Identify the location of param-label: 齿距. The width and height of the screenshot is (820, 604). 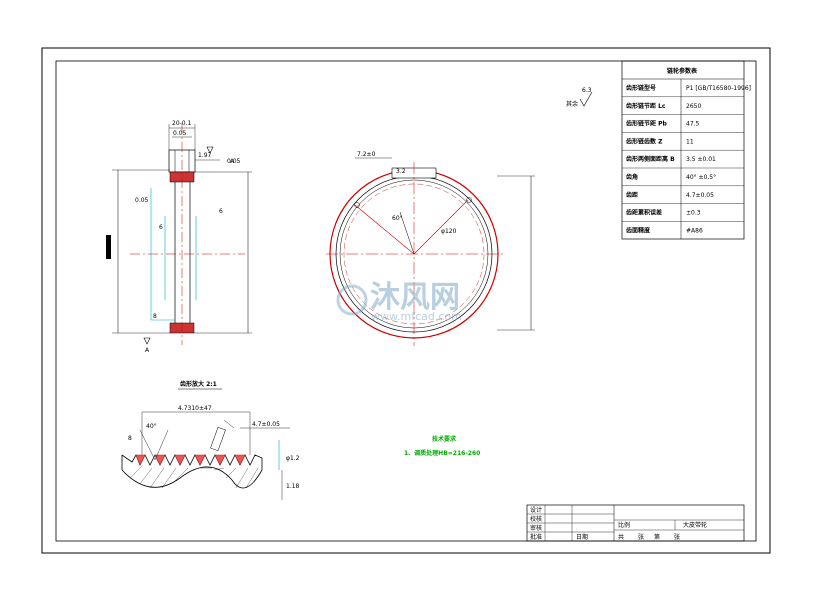
(632, 195).